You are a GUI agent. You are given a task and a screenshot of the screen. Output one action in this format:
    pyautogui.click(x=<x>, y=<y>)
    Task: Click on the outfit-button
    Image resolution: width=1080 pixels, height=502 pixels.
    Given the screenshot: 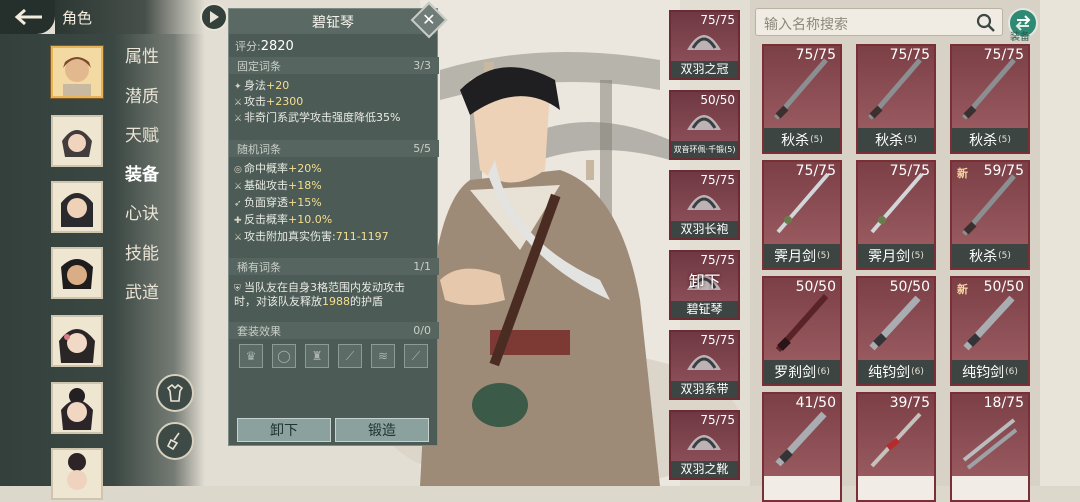 What is the action you would take?
    pyautogui.click(x=175, y=393)
    